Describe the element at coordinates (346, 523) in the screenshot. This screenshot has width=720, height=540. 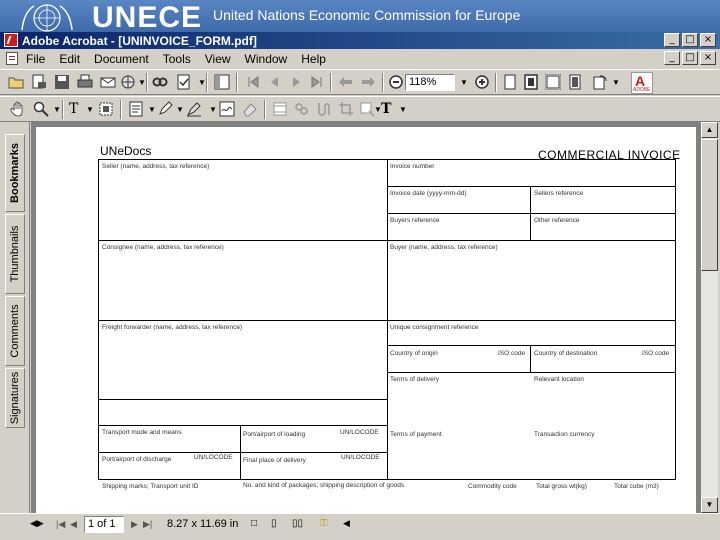
I see `split-window-icon: ◀` at that location.